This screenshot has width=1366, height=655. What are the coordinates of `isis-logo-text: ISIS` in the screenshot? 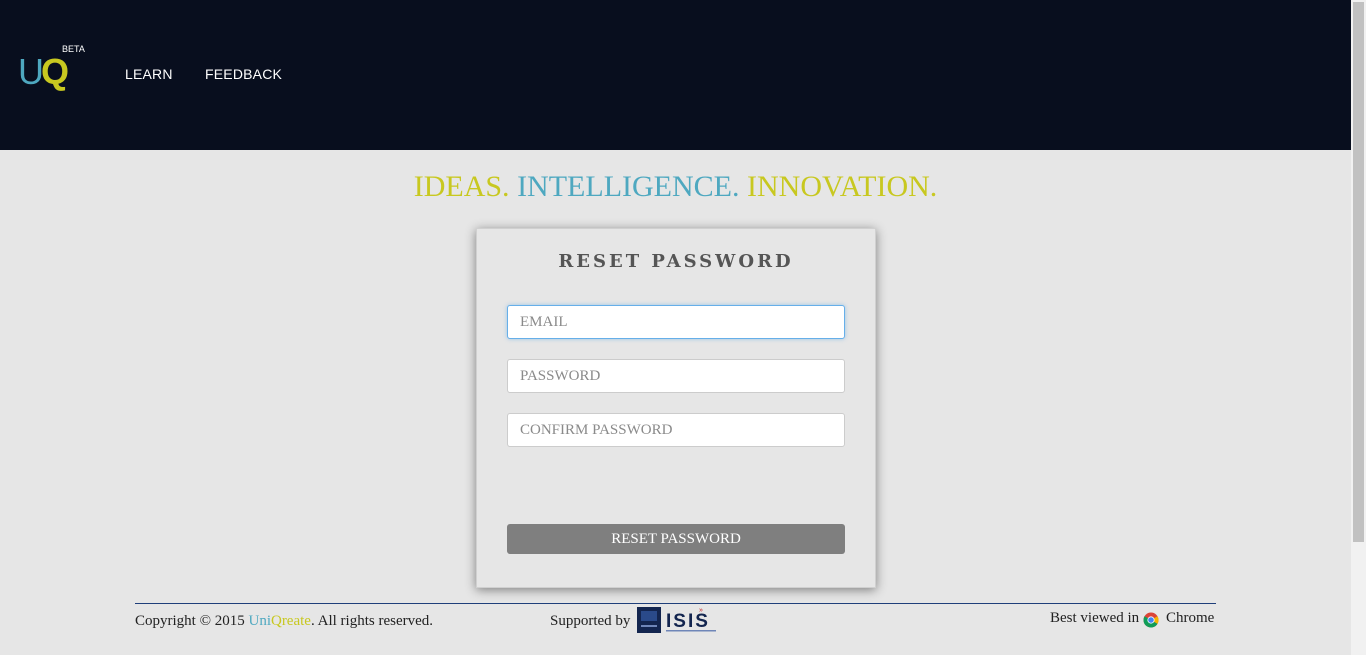 It's located at (688, 621).